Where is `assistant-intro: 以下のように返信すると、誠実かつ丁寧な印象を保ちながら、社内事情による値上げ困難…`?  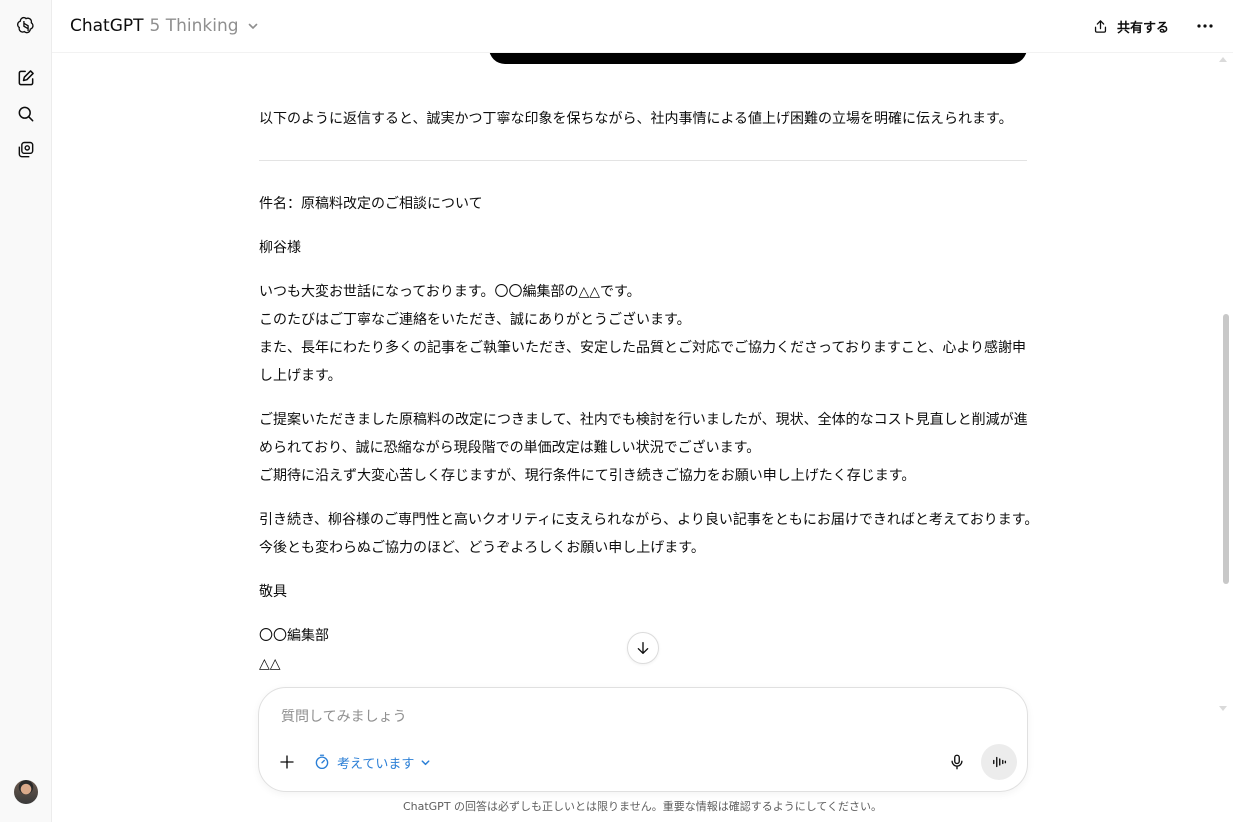
assistant-intro: 以下のように返信すると、誠実かつ丁寧な印象を保ちながら、社内事情による値上げ困難… is located at coordinates (644, 119).